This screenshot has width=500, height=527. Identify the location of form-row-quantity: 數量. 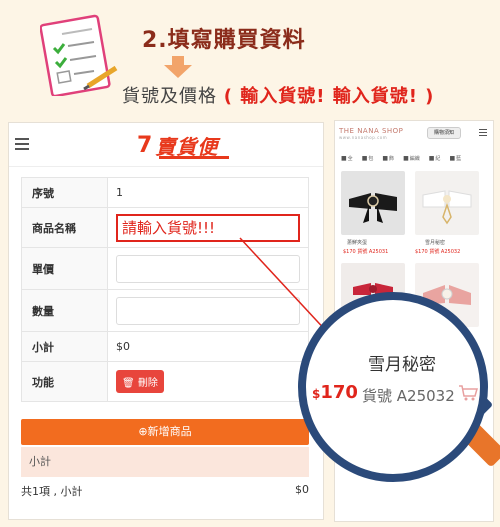
(165, 310).